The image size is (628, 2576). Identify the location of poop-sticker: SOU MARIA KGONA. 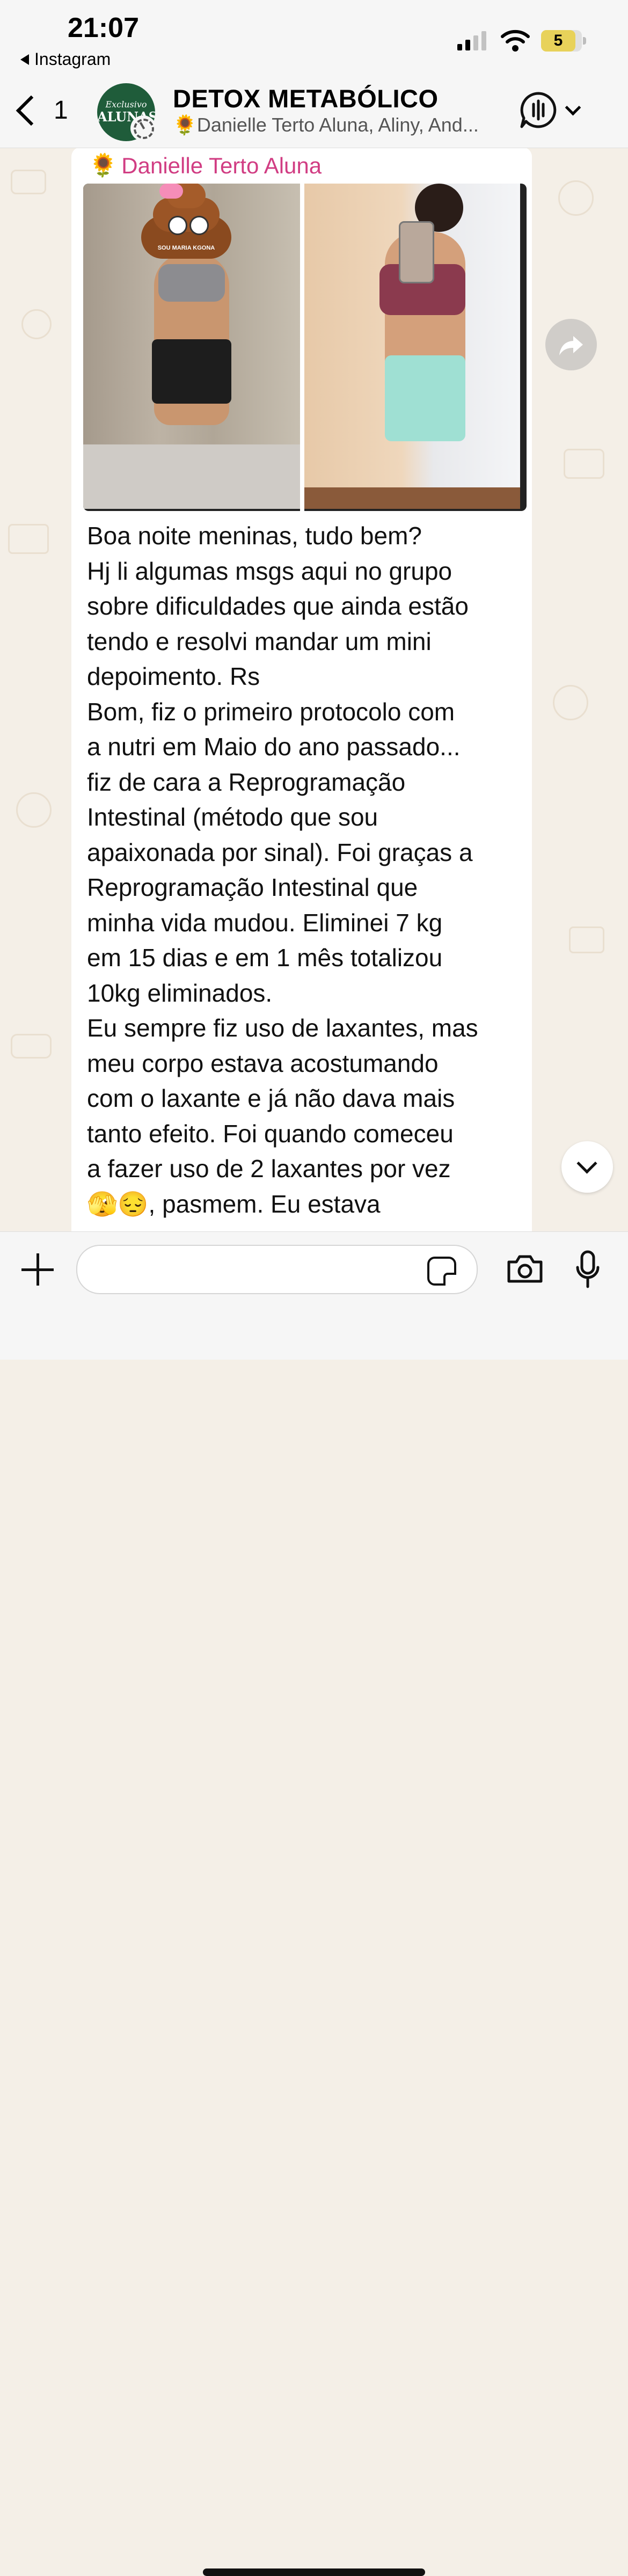
(186, 221).